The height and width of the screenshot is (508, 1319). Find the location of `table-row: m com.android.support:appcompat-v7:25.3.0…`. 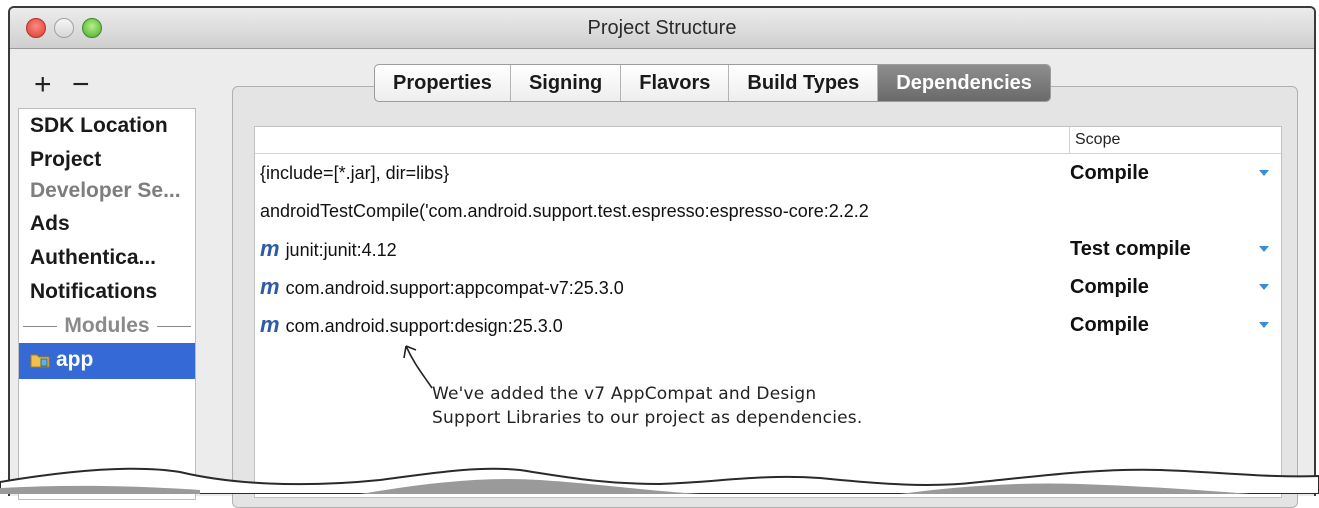

table-row: m com.android.support:appcompat-v7:25.3.0… is located at coordinates (768, 287).